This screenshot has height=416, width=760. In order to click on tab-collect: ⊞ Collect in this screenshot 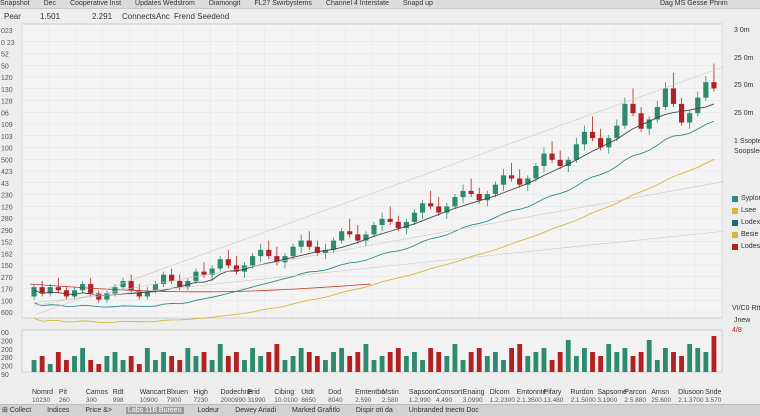, I will do `click(16, 410)`.